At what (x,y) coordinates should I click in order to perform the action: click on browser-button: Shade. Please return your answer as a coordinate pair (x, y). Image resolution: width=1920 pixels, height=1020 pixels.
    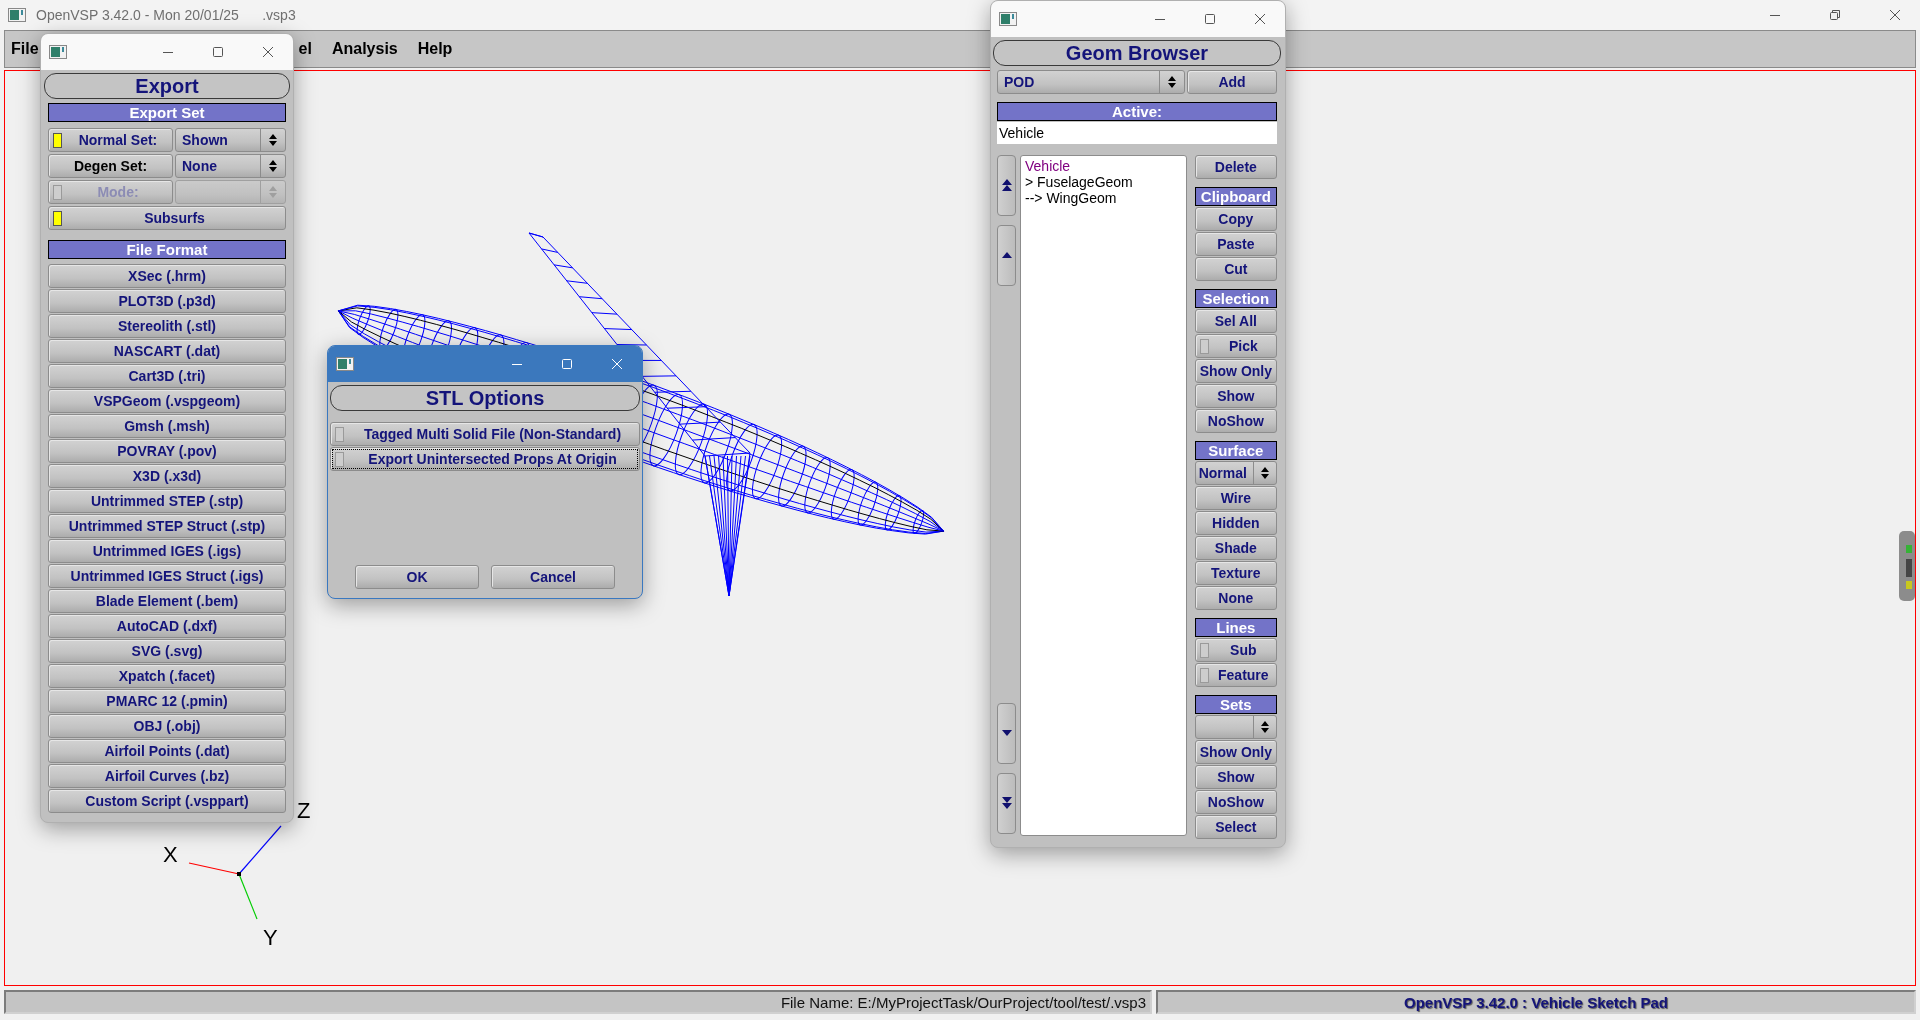
    Looking at the image, I should click on (1235, 548).